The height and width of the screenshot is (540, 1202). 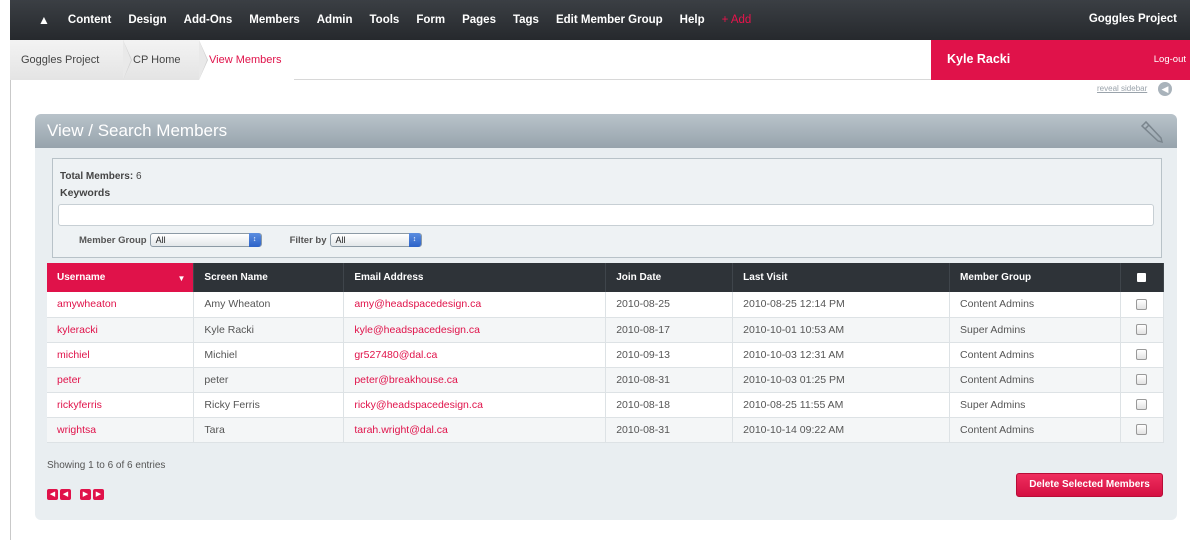 What do you see at coordinates (1122, 88) in the screenshot?
I see `reveal-sidebar-link: reveal sidebar` at bounding box center [1122, 88].